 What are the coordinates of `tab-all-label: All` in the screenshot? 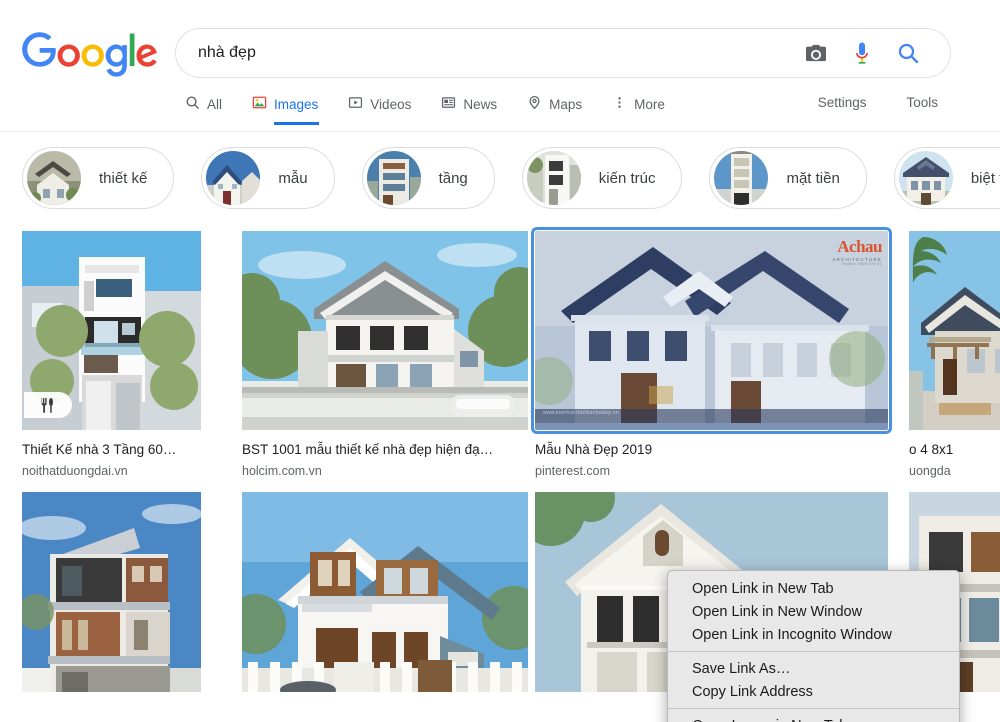 It's located at (215, 104).